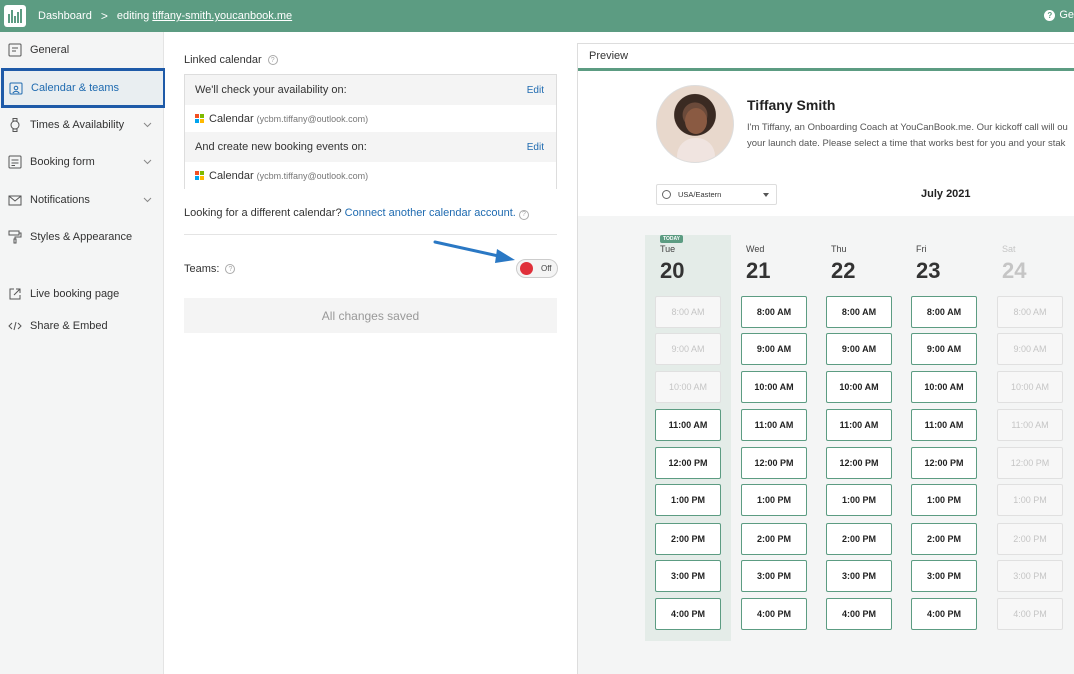  Describe the element at coordinates (75, 294) in the screenshot. I see `sidebar-item-label: Live booking page` at that location.